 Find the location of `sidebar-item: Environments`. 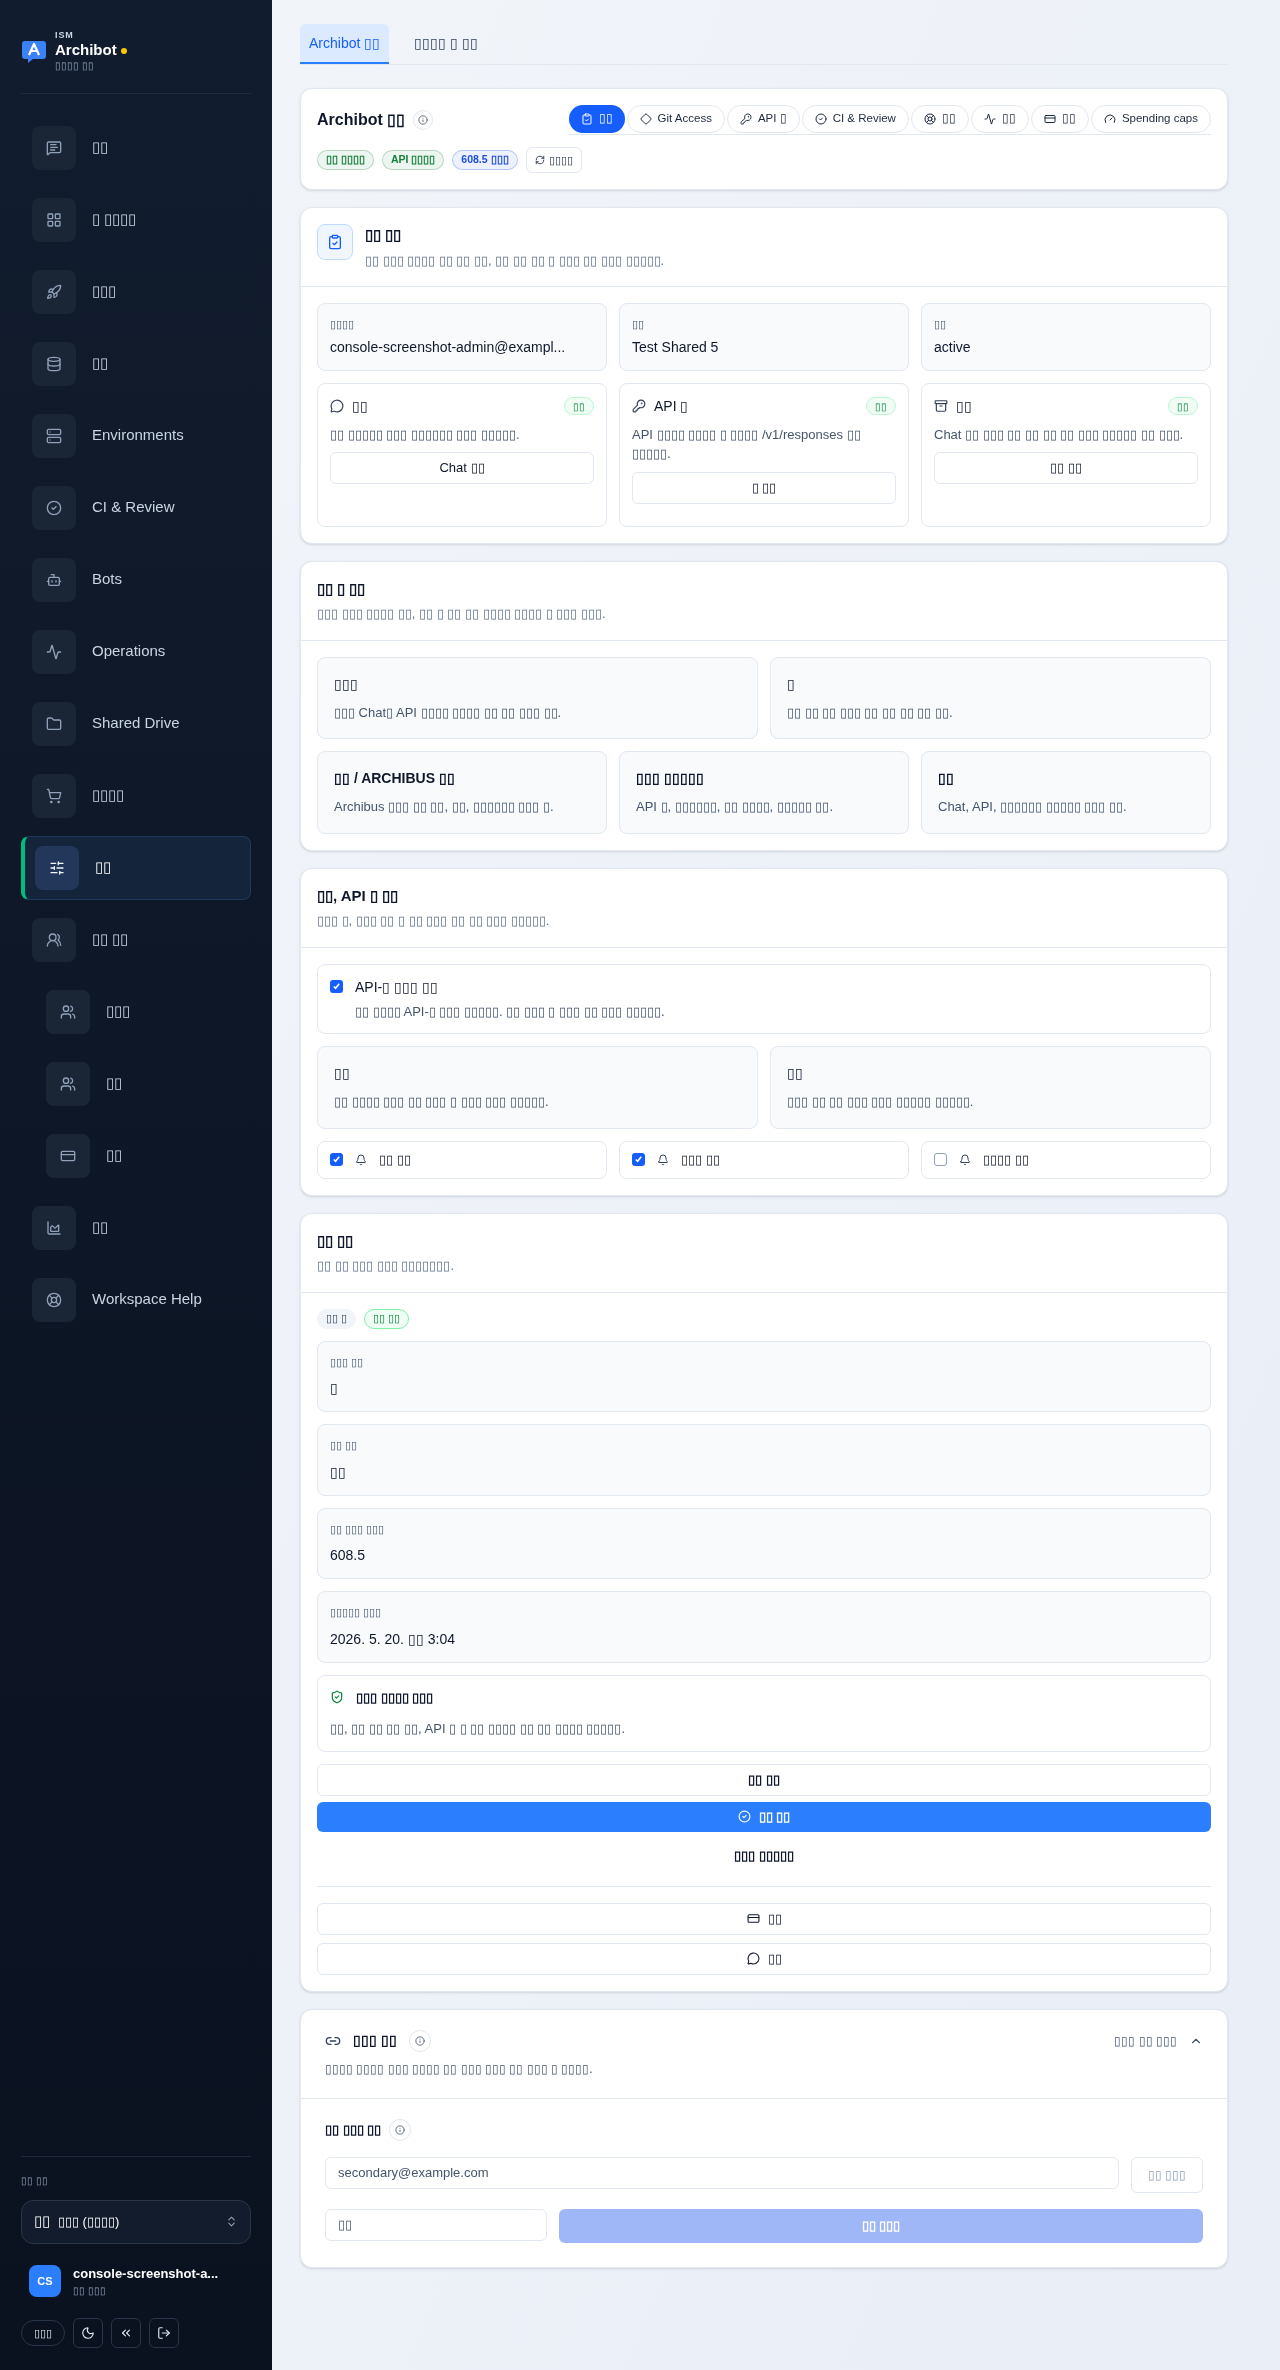

sidebar-item: Environments is located at coordinates (136, 435).